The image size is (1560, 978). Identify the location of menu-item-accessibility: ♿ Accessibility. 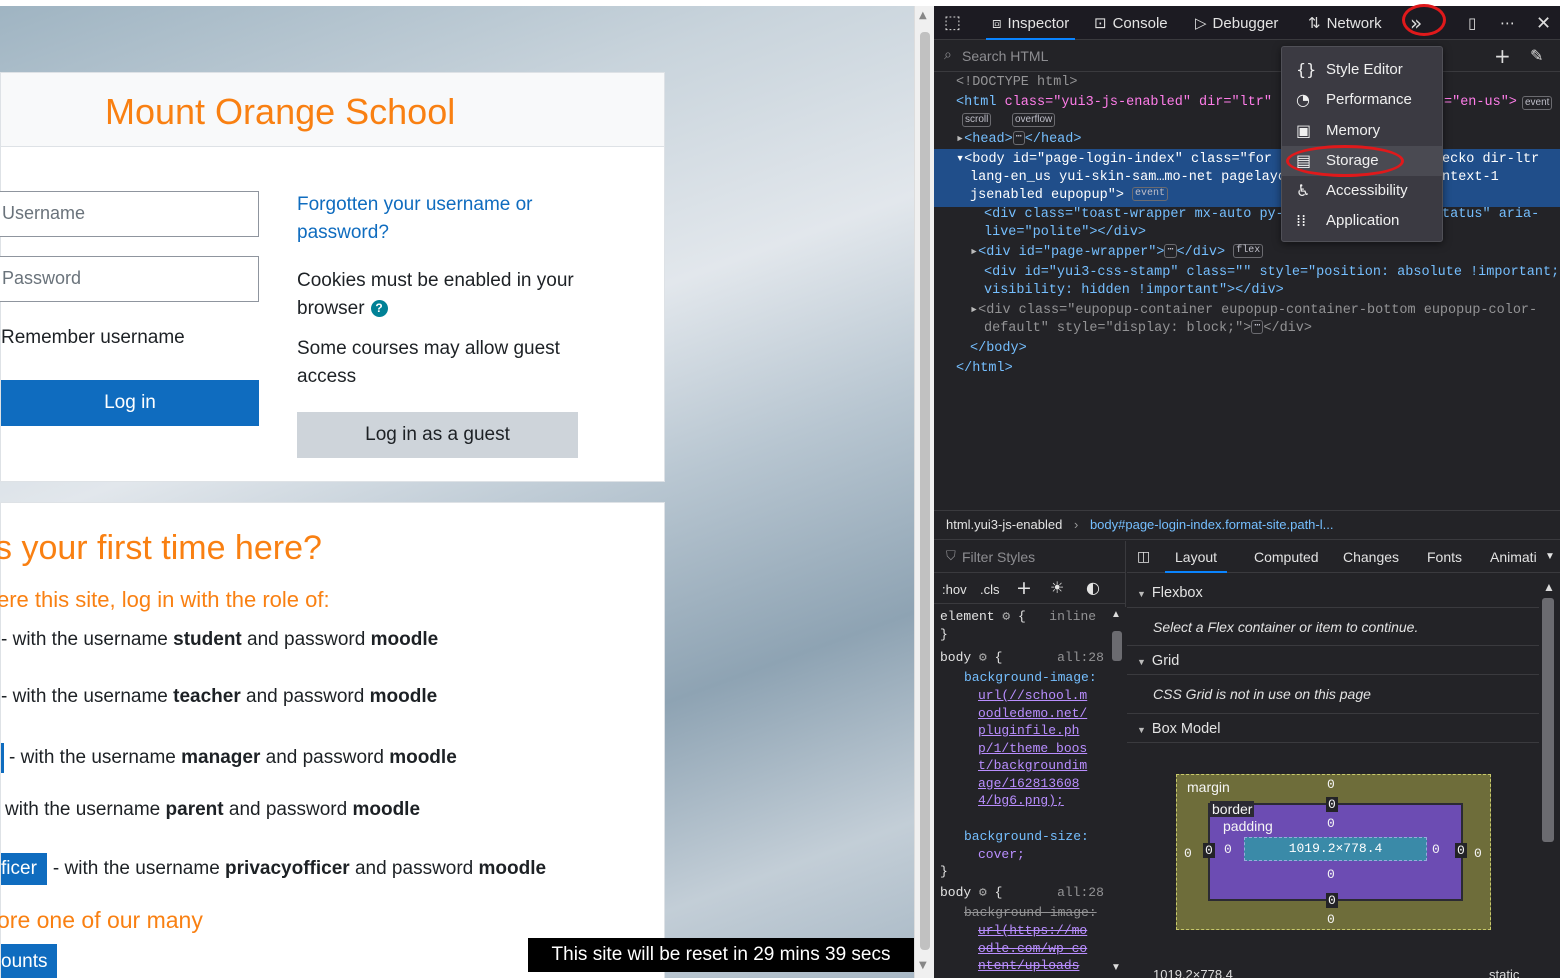
(1362, 191).